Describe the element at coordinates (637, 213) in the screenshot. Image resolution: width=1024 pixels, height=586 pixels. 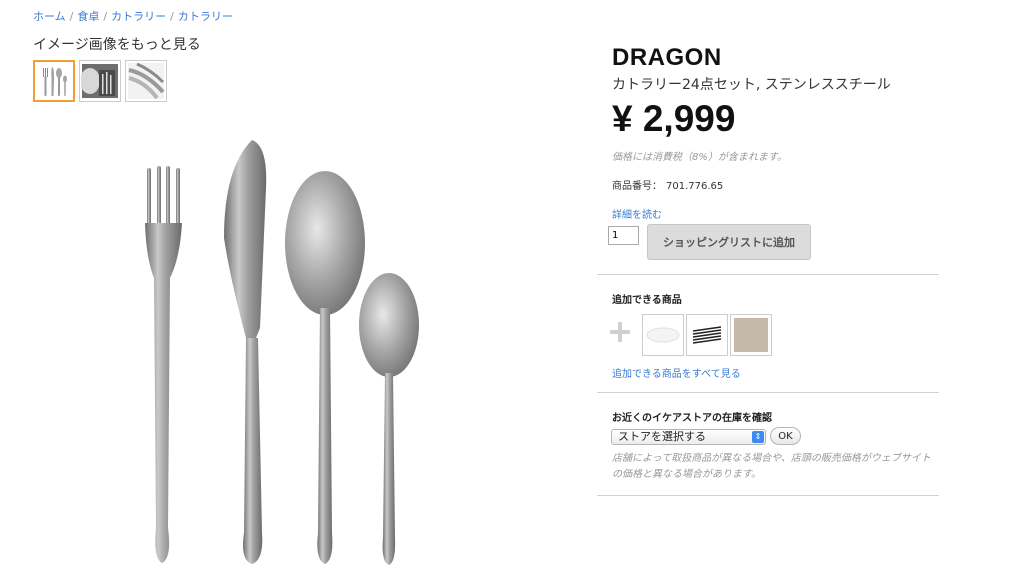
I see `read-details-link: 詳細を読む` at that location.